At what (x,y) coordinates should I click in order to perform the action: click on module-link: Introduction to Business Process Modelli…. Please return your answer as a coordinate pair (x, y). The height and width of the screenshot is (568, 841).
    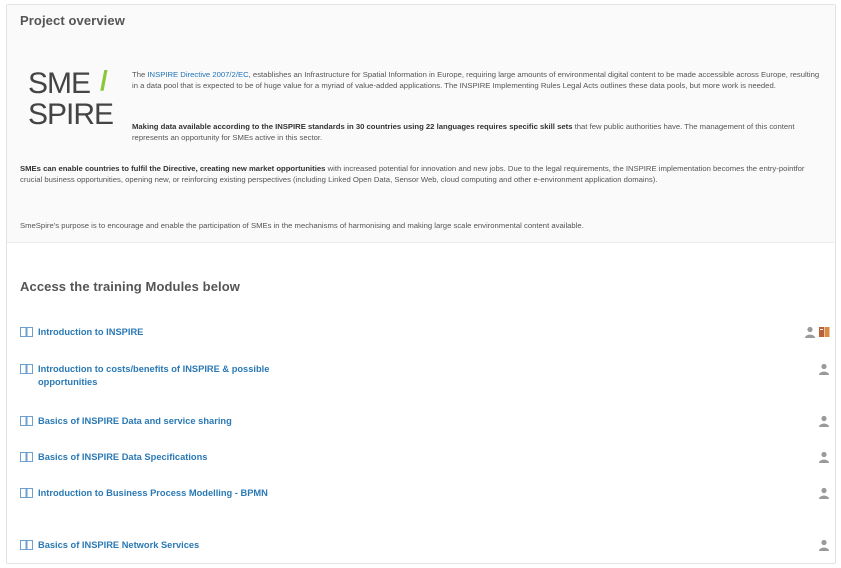
    Looking at the image, I should click on (180, 493).